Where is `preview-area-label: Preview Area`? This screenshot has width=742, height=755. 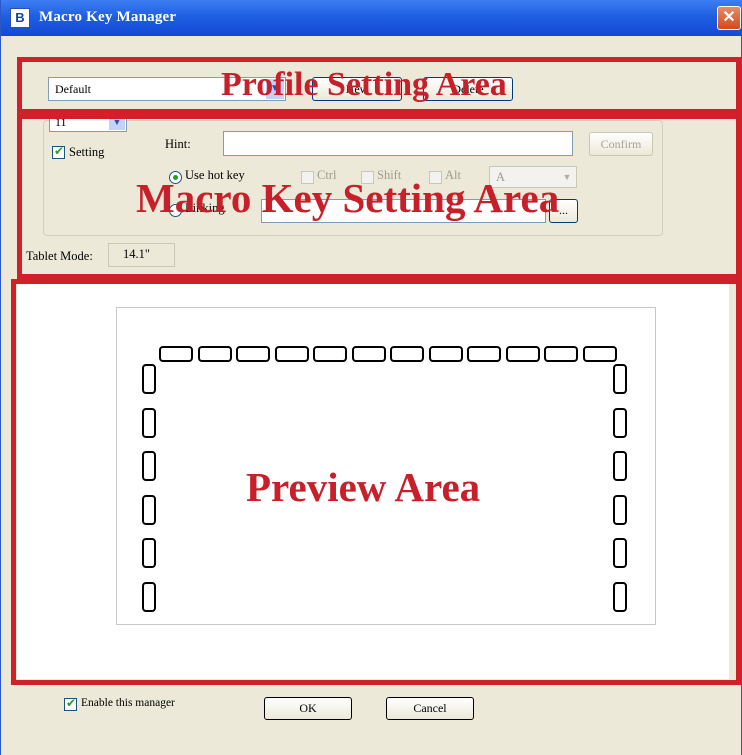 preview-area-label: Preview Area is located at coordinates (363, 487).